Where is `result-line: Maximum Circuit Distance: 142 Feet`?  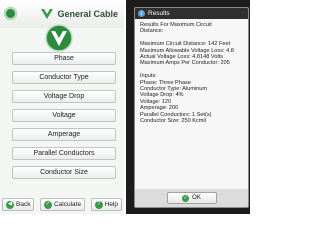 result-line: Maximum Circuit Distance: 142 Feet is located at coordinates (185, 44).